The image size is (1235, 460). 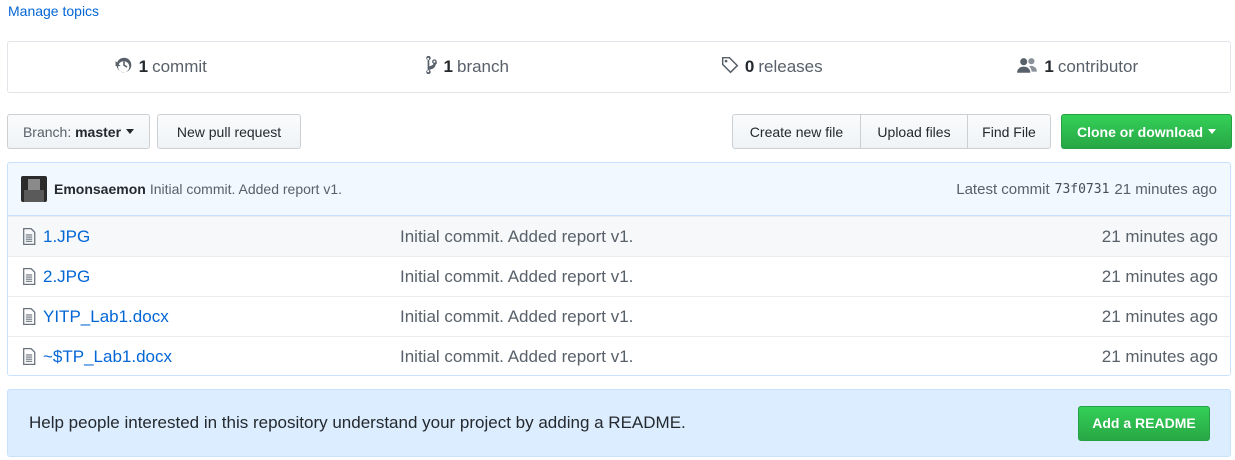 I want to click on commit-sha-link: 73f0731, so click(x=1082, y=189).